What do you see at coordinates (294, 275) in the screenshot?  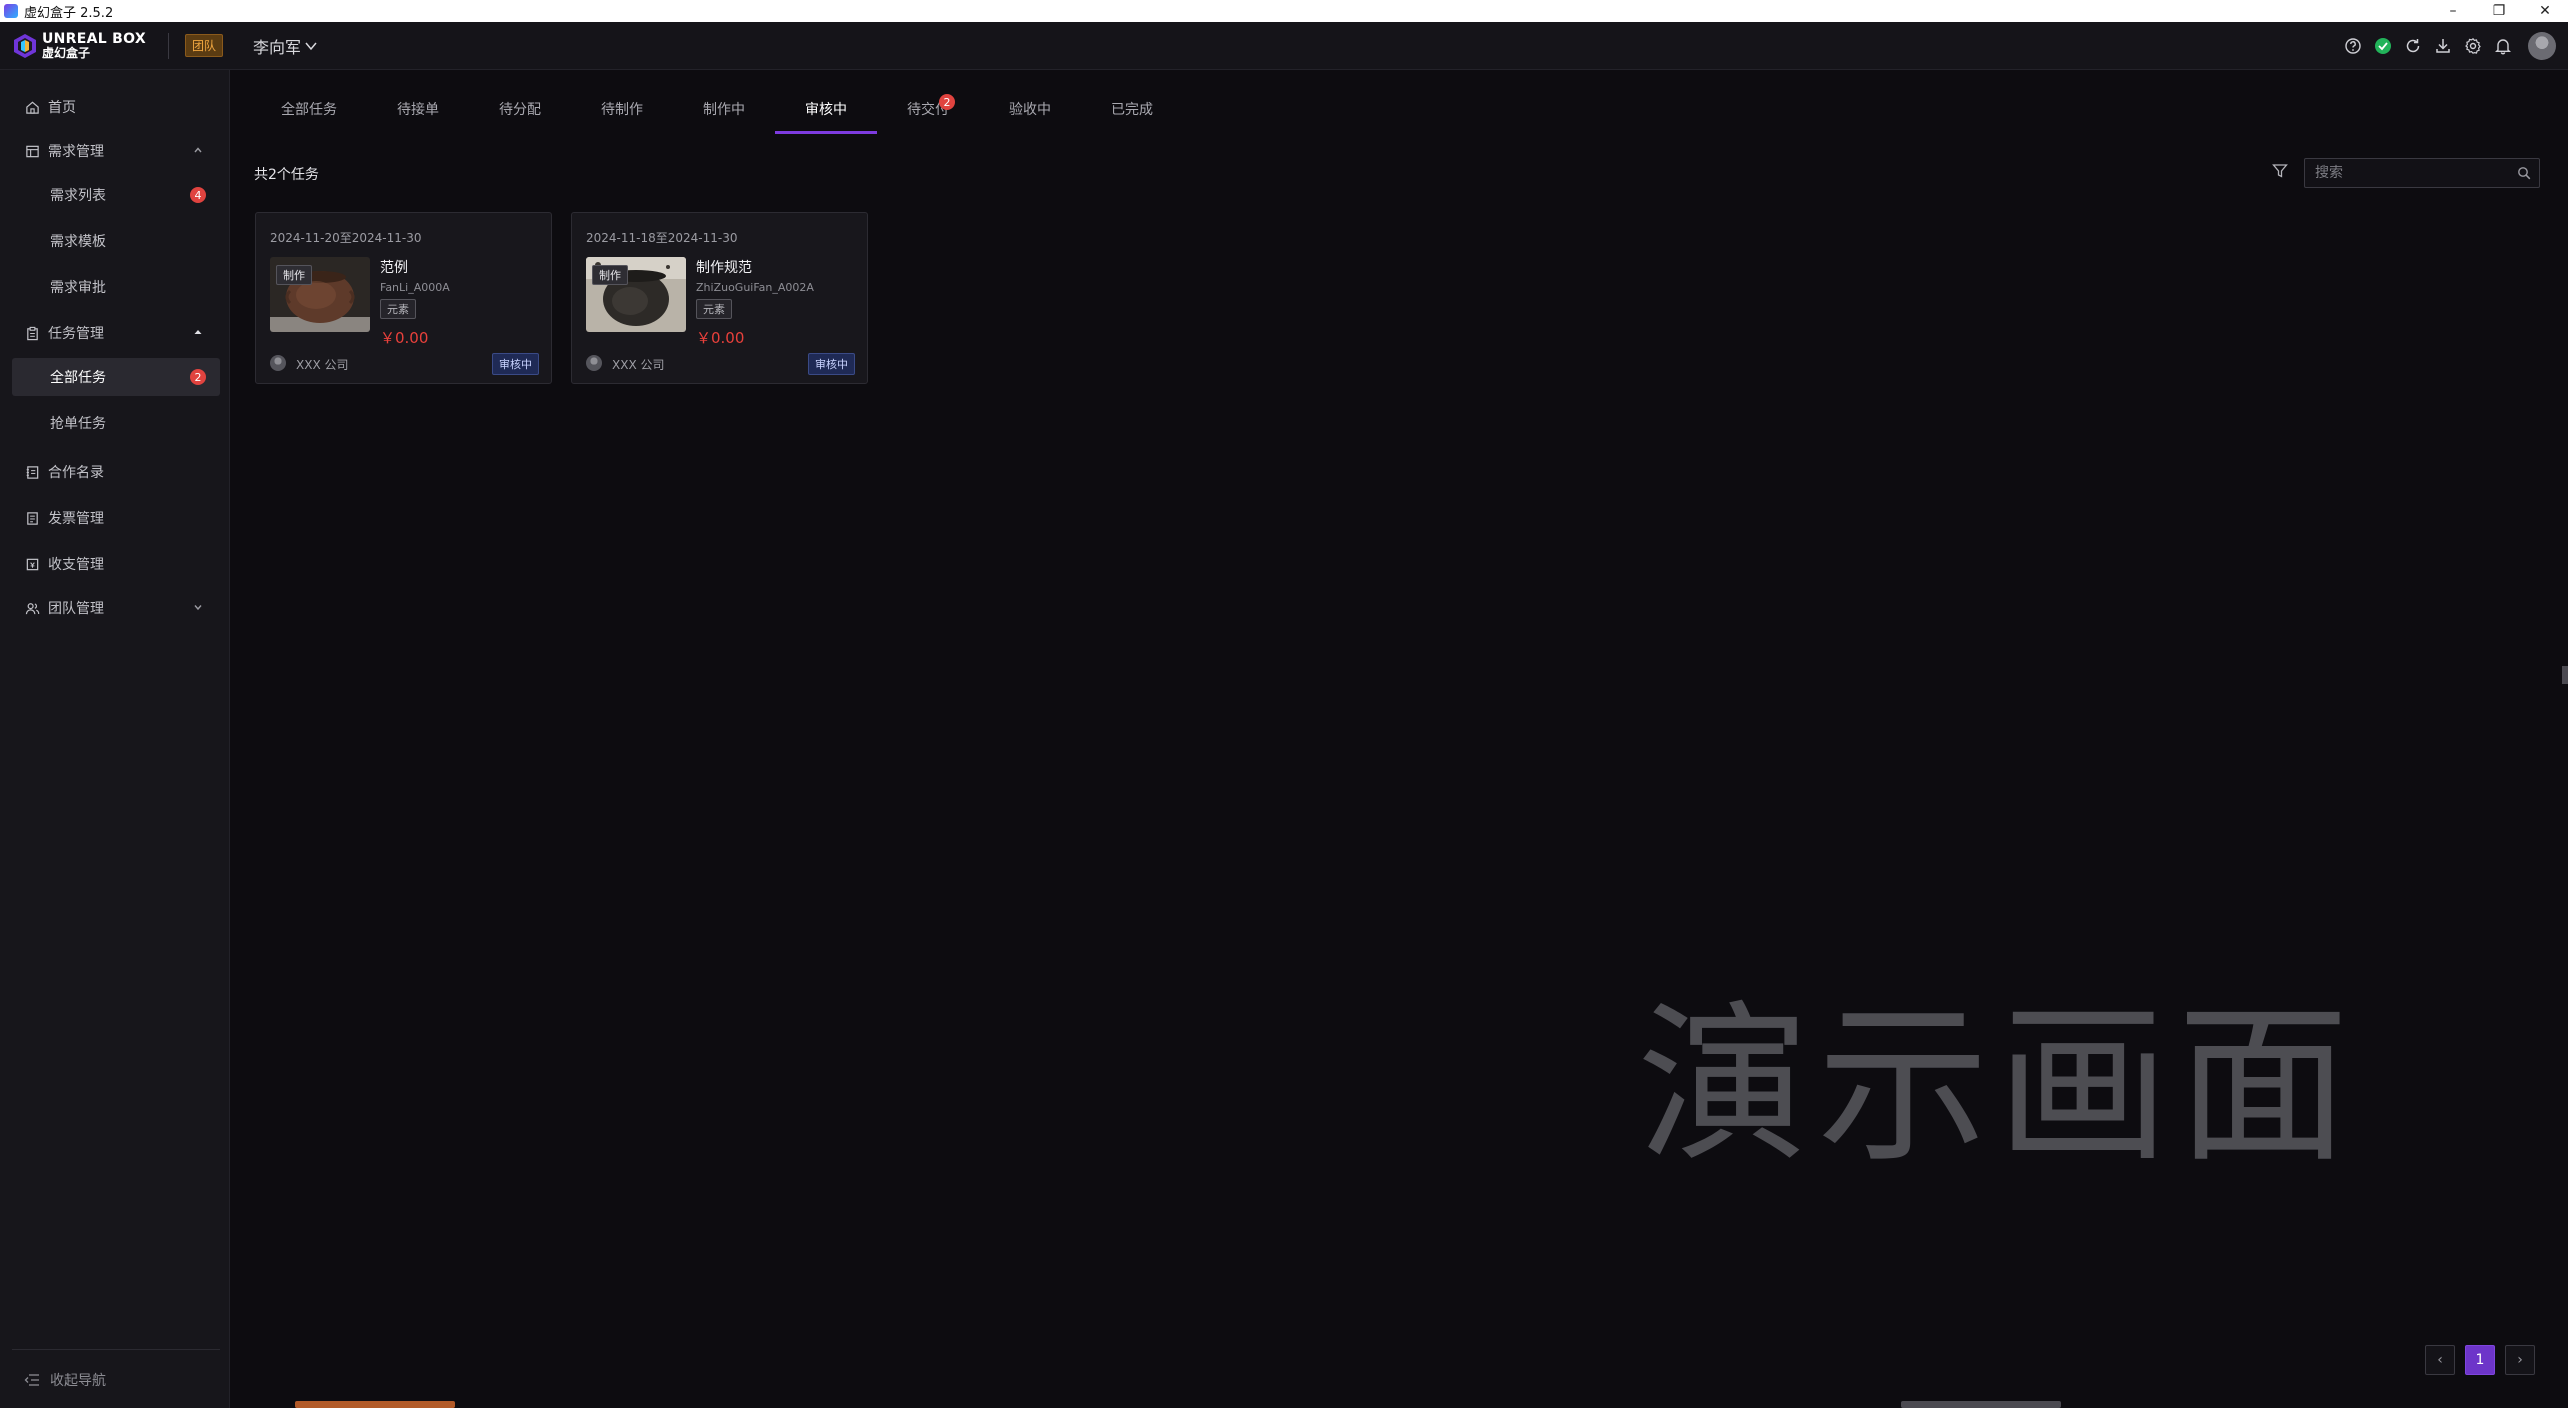 I see `card-tag: 制作` at bounding box center [294, 275].